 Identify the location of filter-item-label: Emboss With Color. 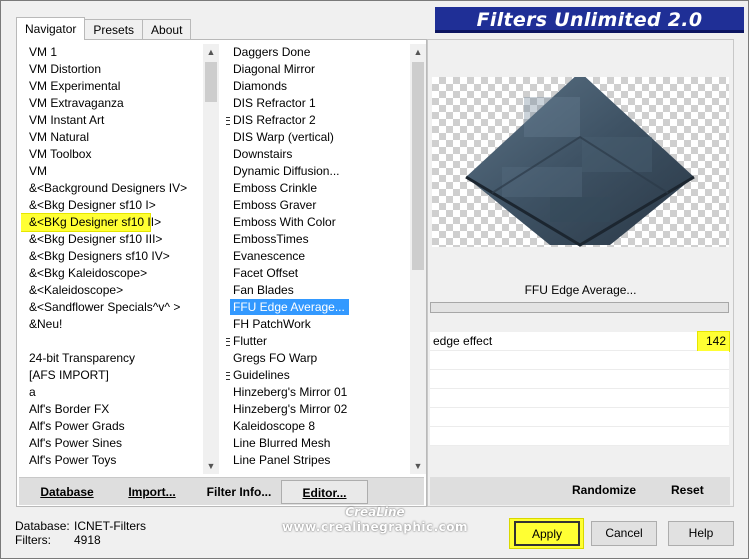
(284, 222).